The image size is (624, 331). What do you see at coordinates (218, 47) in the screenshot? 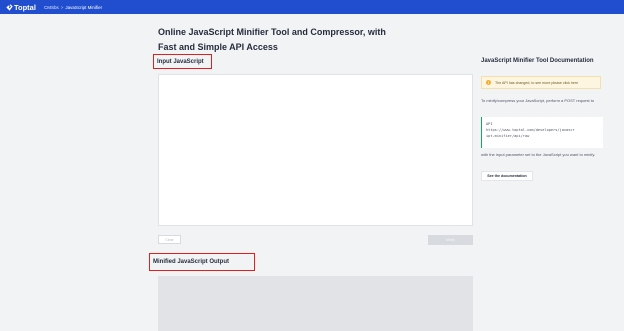
I see `page-title-line-2: Fast and Simple API Access` at bounding box center [218, 47].